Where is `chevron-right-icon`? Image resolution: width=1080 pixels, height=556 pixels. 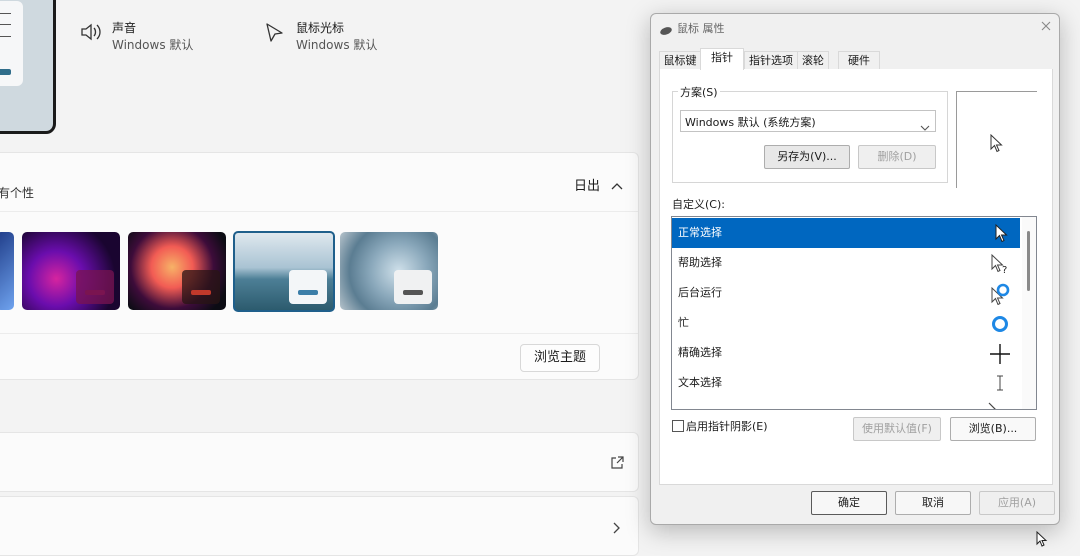 chevron-right-icon is located at coordinates (617, 527).